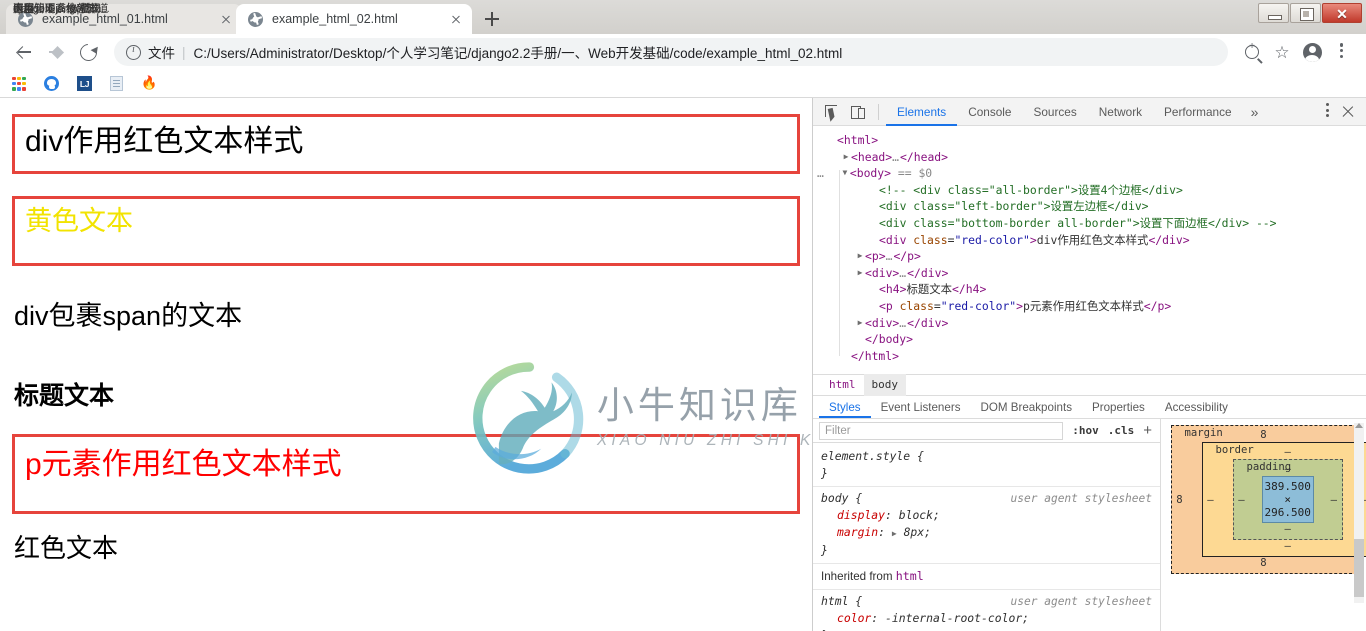 The image size is (1366, 631). Describe the element at coordinates (1089, 157) in the screenshot. I see `dom-node-line: ▶ <head>…</head>` at that location.